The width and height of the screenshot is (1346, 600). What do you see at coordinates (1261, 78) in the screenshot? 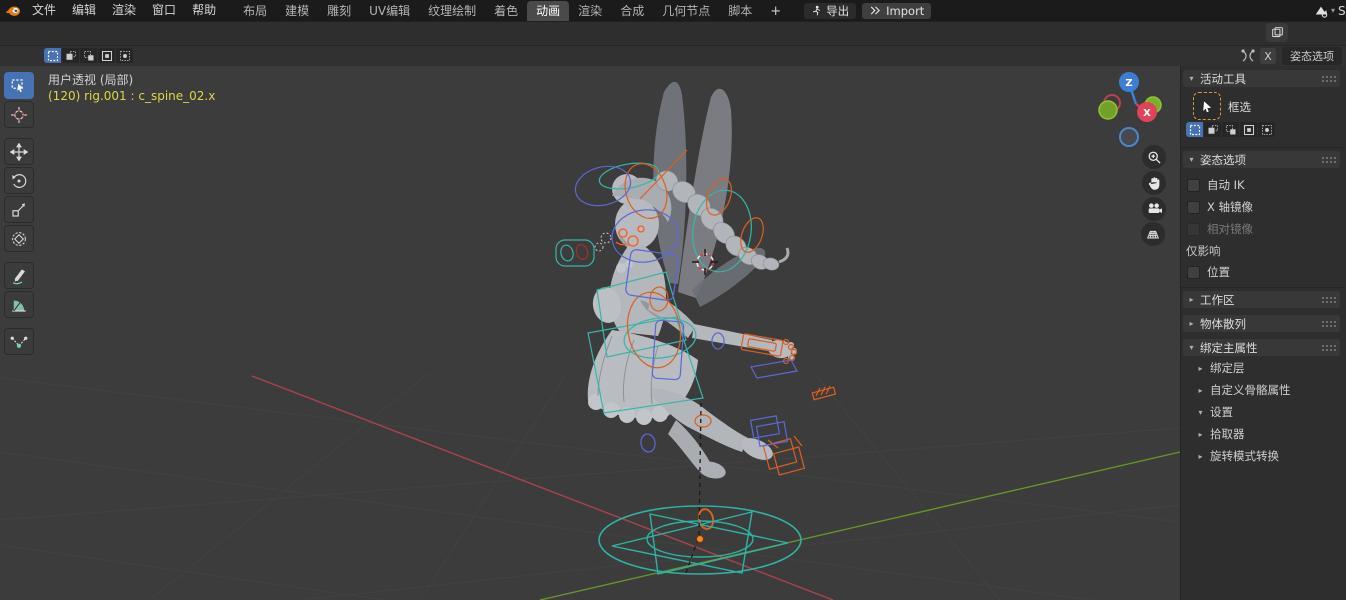
I see `panel-active-tool: ▾ 活动工具` at bounding box center [1261, 78].